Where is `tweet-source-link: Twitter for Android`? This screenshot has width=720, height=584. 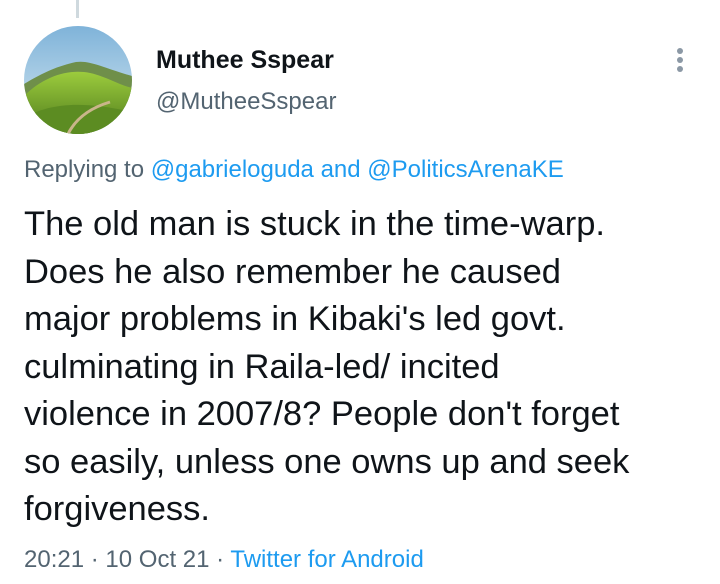 tweet-source-link: Twitter for Android is located at coordinates (326, 559).